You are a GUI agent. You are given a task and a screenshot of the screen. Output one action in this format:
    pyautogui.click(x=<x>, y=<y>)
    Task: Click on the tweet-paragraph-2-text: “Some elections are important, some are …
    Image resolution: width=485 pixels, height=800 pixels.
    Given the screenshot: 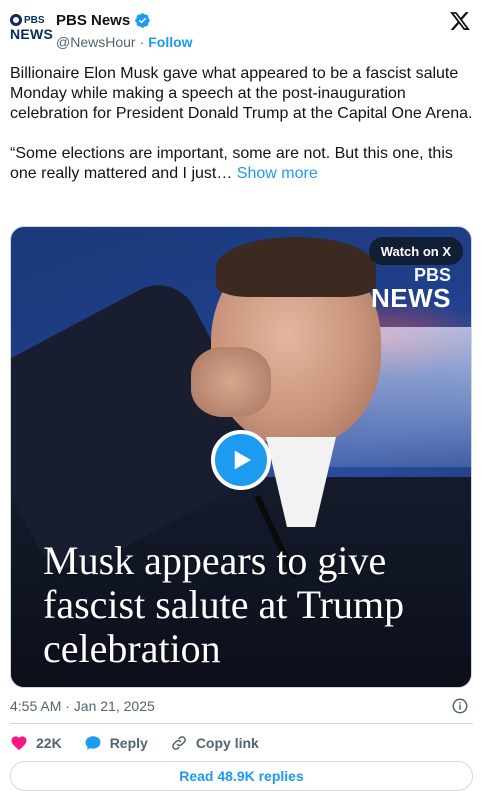 What is the action you would take?
    pyautogui.click(x=231, y=163)
    